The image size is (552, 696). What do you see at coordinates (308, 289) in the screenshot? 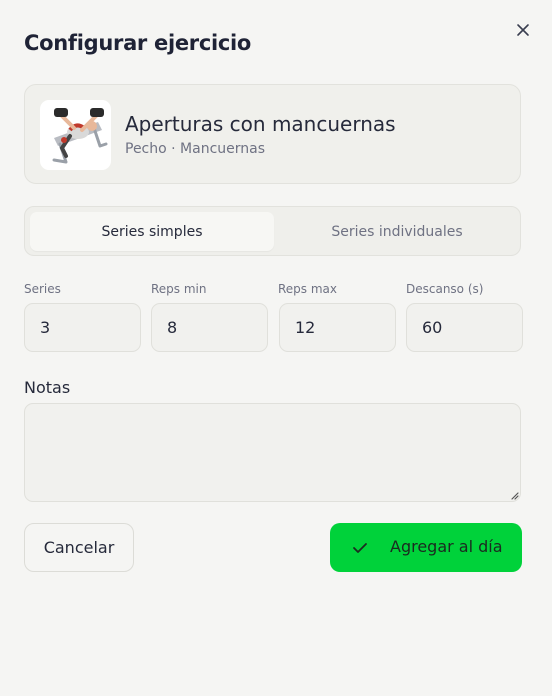
I see `reps-max-label: Reps max` at bounding box center [308, 289].